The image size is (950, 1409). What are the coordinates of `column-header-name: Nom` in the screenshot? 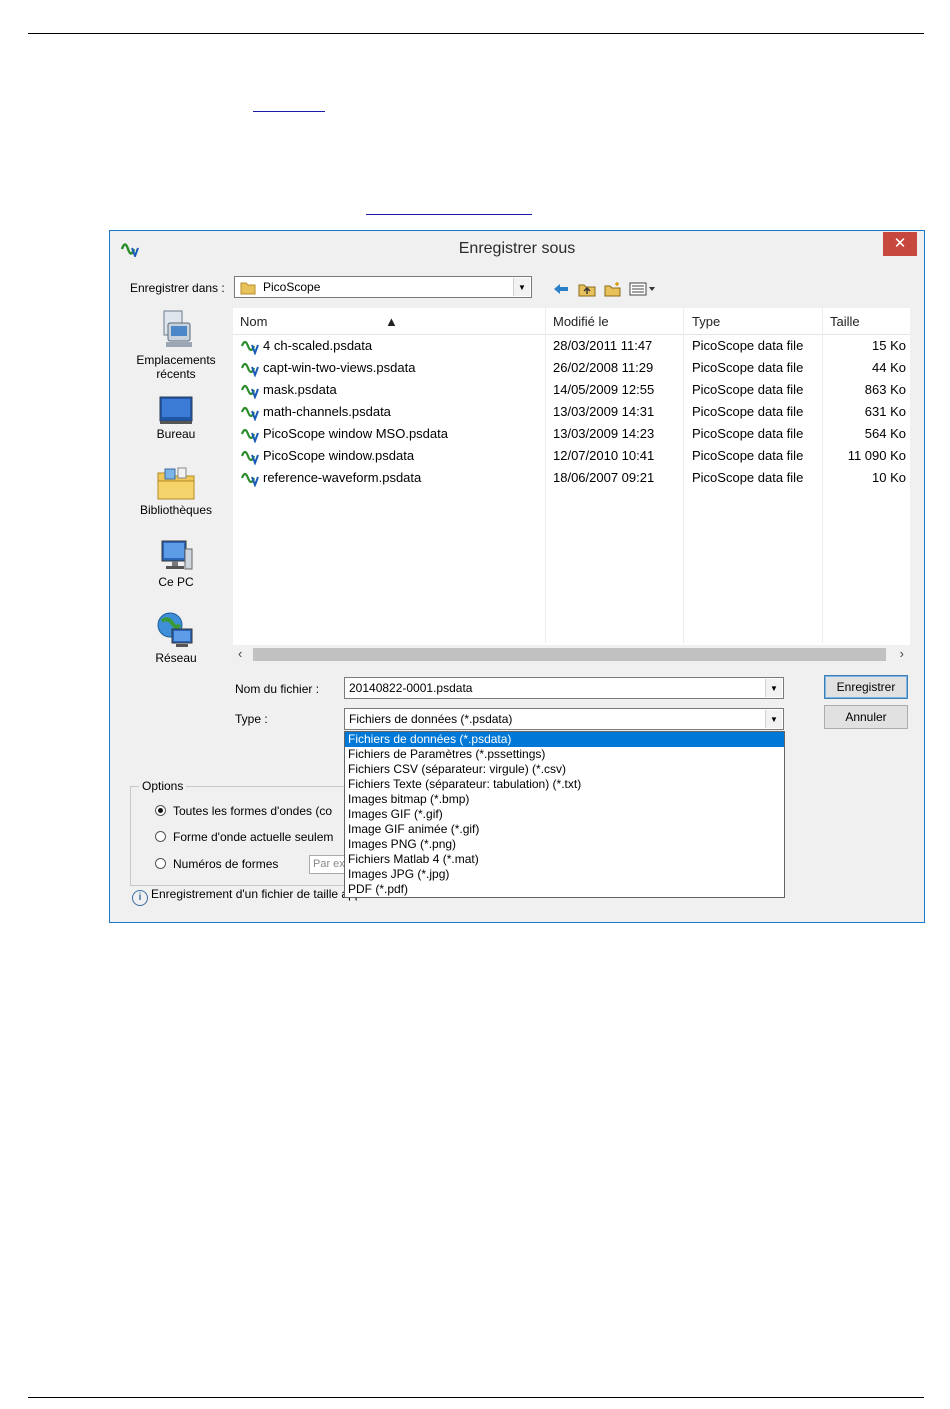 It's located at (253, 321).